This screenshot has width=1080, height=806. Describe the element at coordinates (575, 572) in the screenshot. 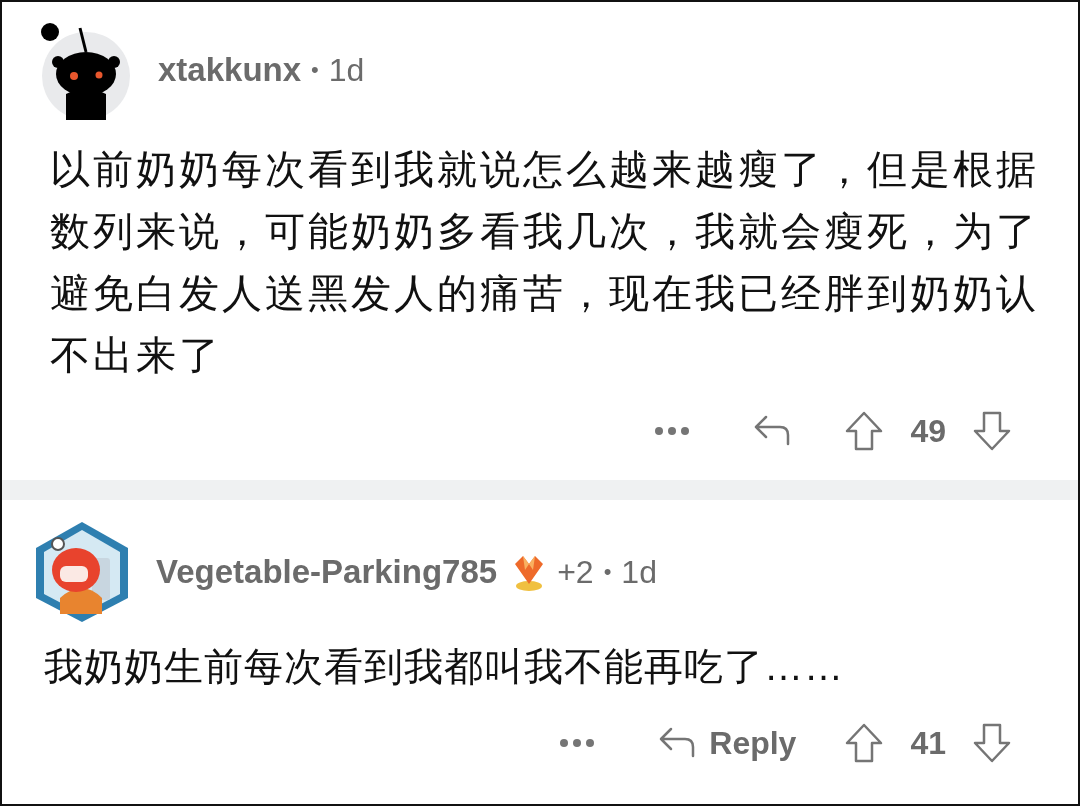

I see `award-count: +2` at that location.